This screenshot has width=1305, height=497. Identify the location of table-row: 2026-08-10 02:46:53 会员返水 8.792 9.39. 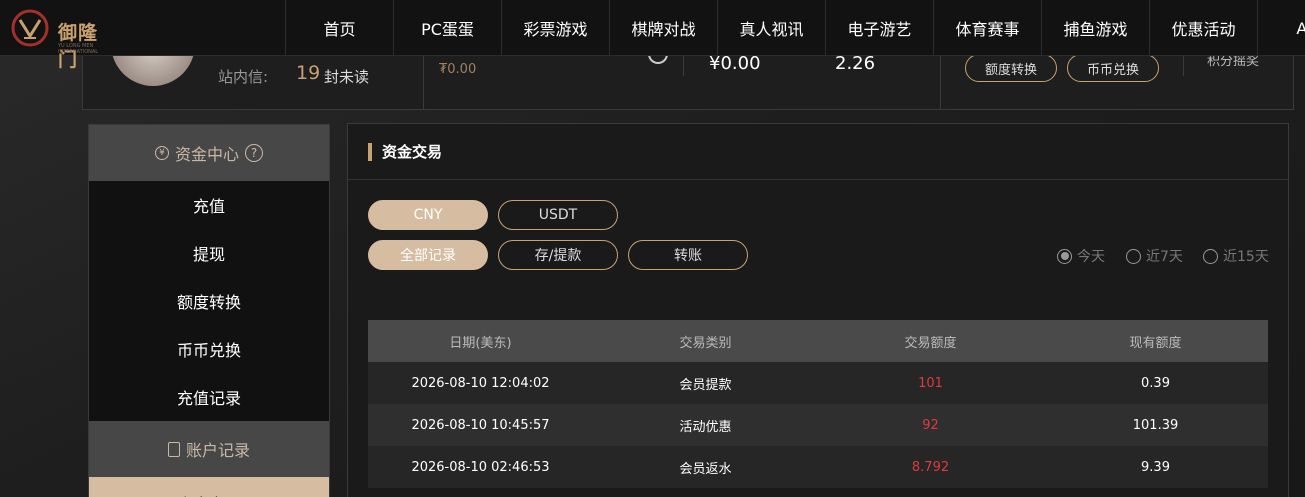
(818, 467).